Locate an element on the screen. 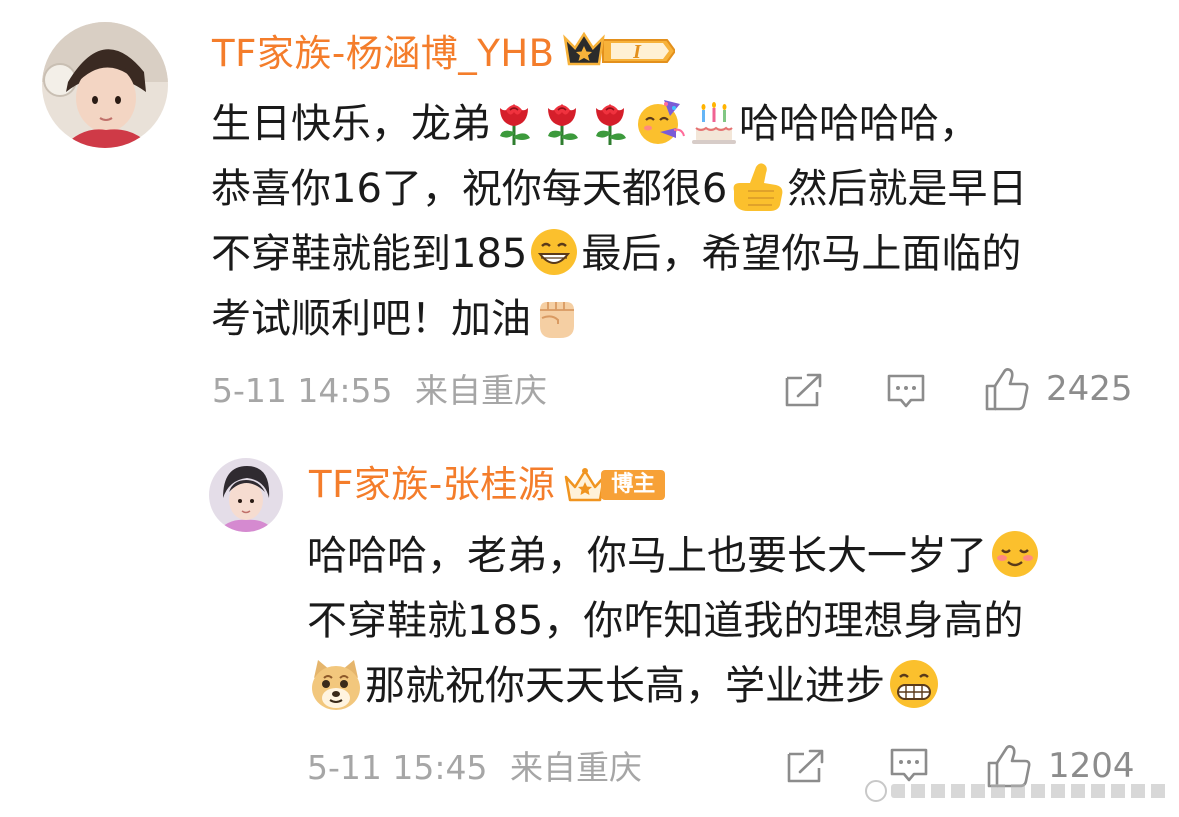 Image resolution: width=1179 pixels, height=817 pixels. comment-text: 恭喜你16了，祝你每天都很6 is located at coordinates (469, 189).